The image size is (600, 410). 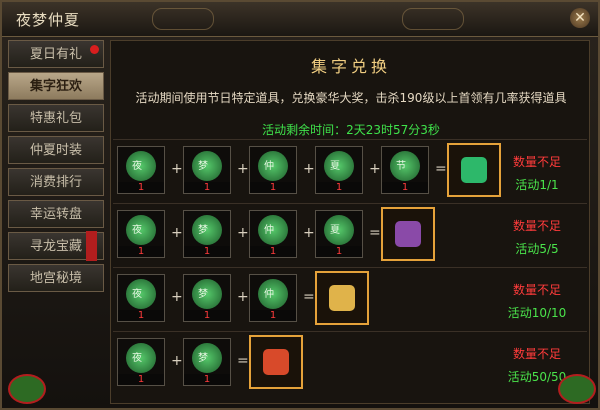 I want to click on sidebar-item-spend-rank: 消费排行, so click(x=56, y=182).